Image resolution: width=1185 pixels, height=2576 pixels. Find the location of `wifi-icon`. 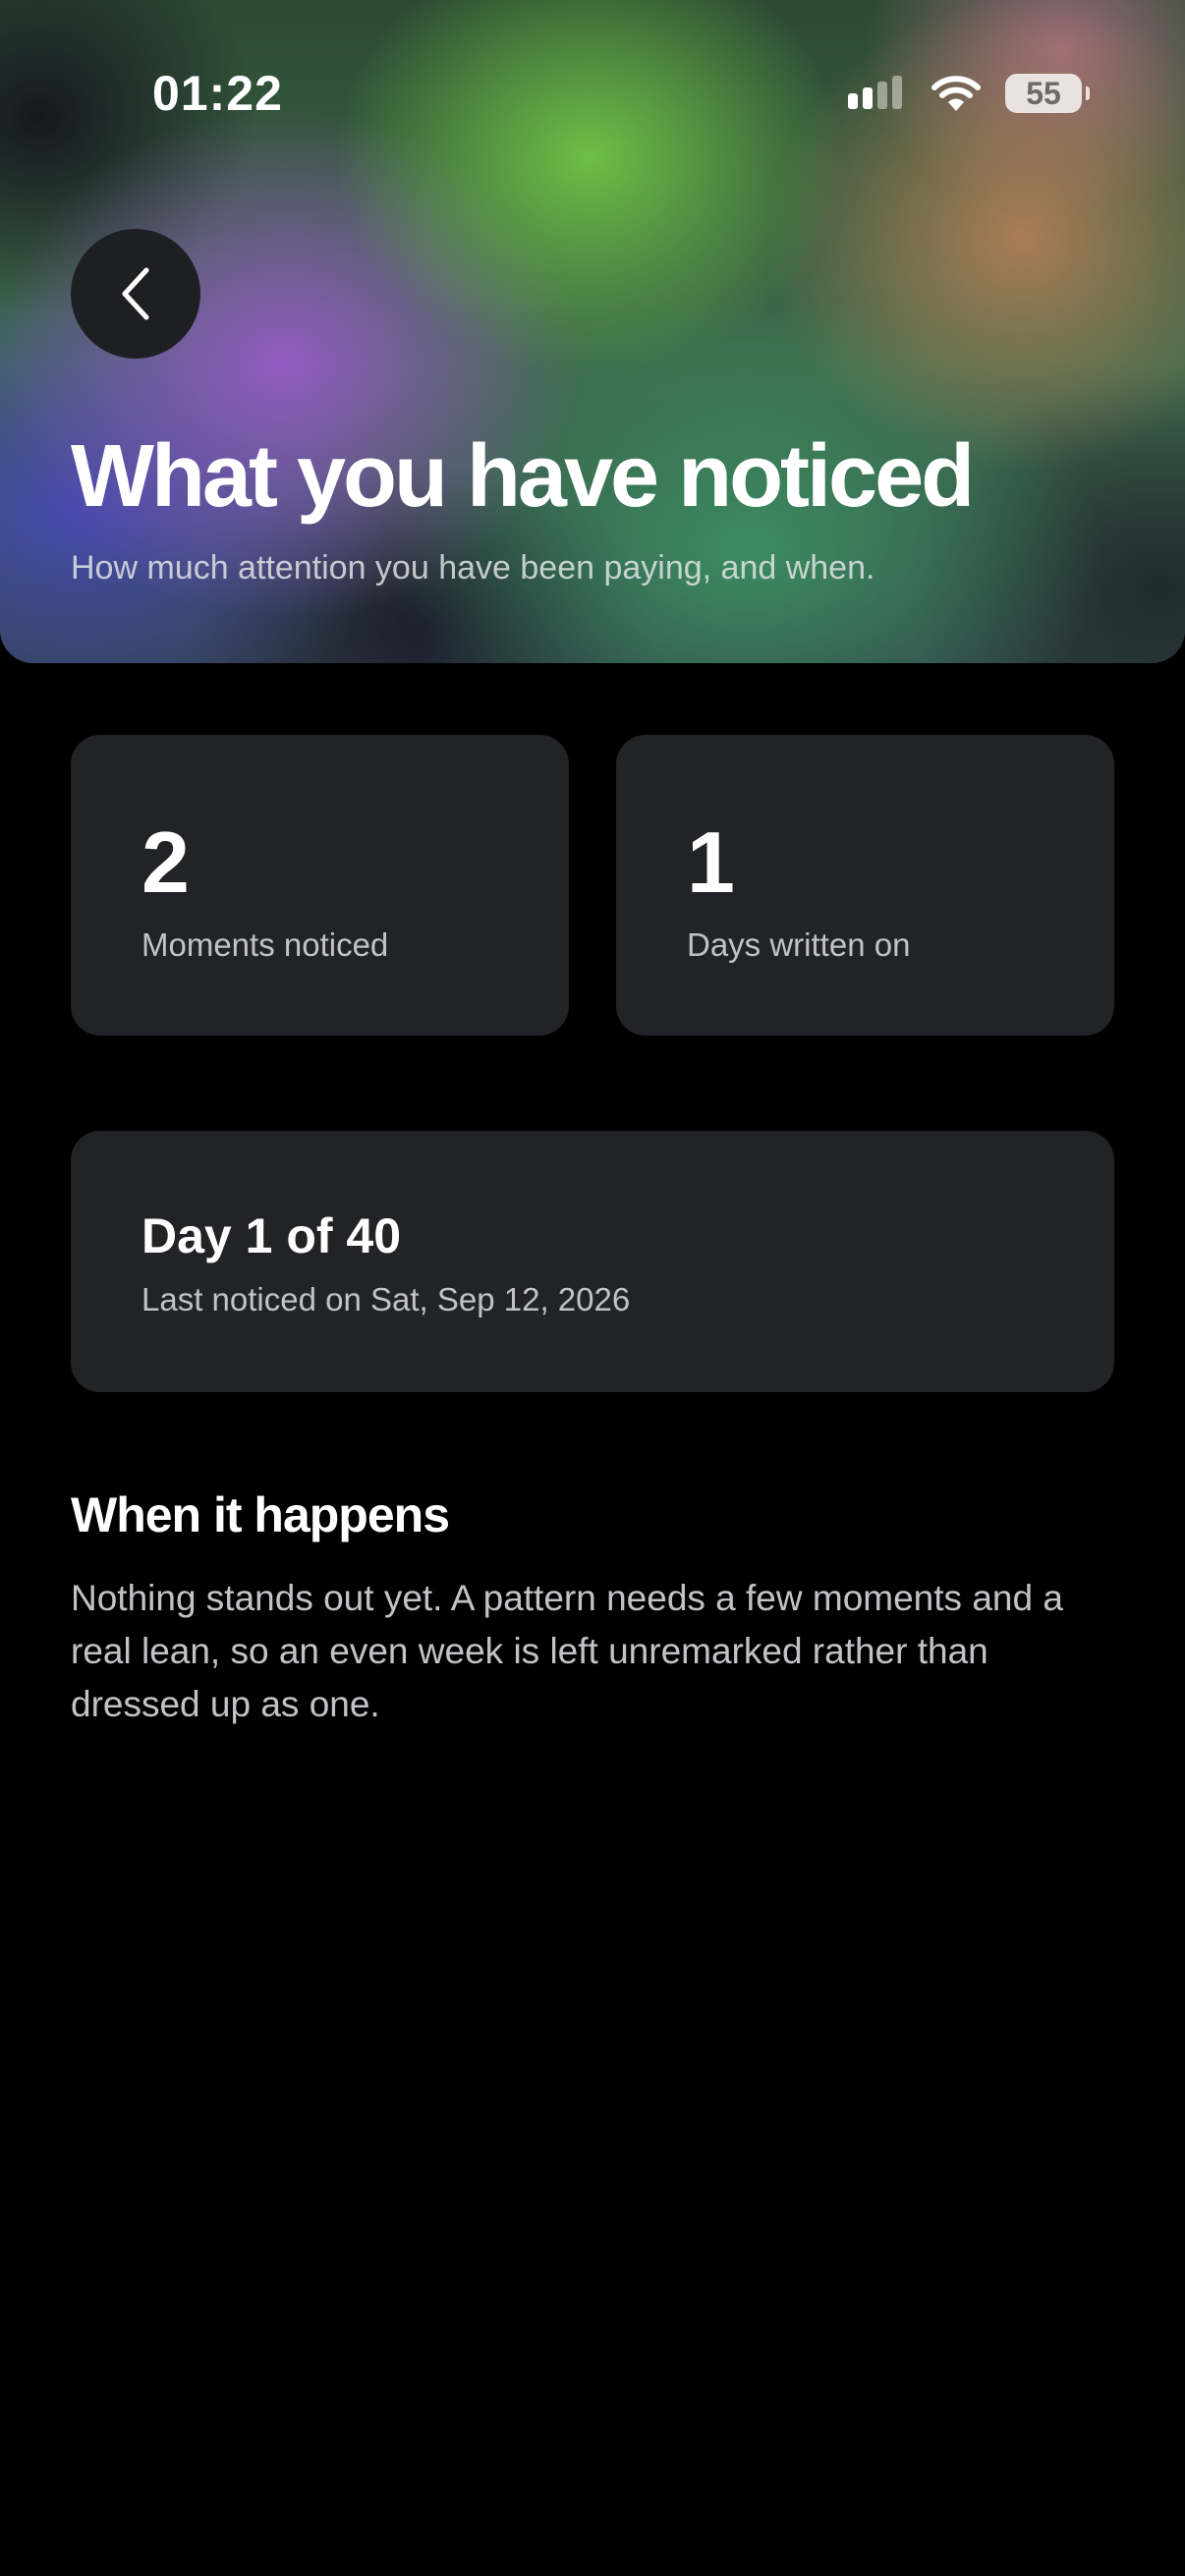

wifi-icon is located at coordinates (956, 93).